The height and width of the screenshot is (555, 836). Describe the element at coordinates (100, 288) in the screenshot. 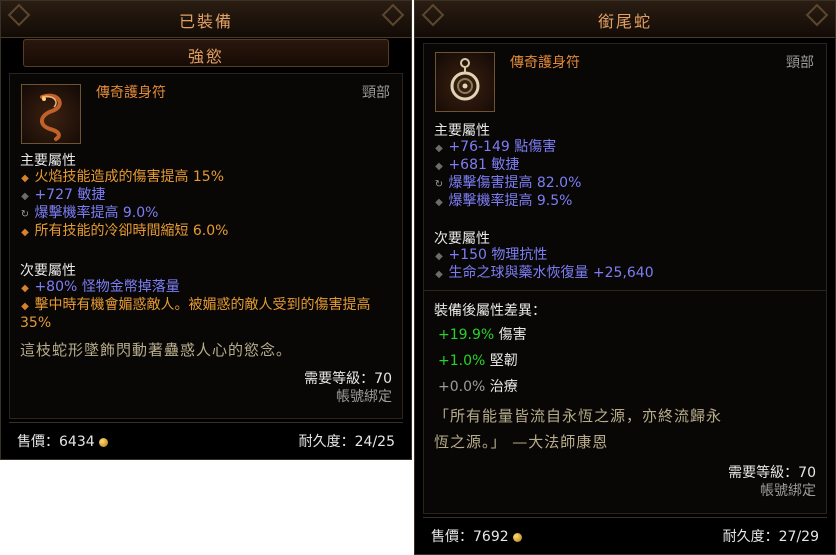

I see `secondary-stat: ◆ +80% 怪物金幣掉落量` at that location.